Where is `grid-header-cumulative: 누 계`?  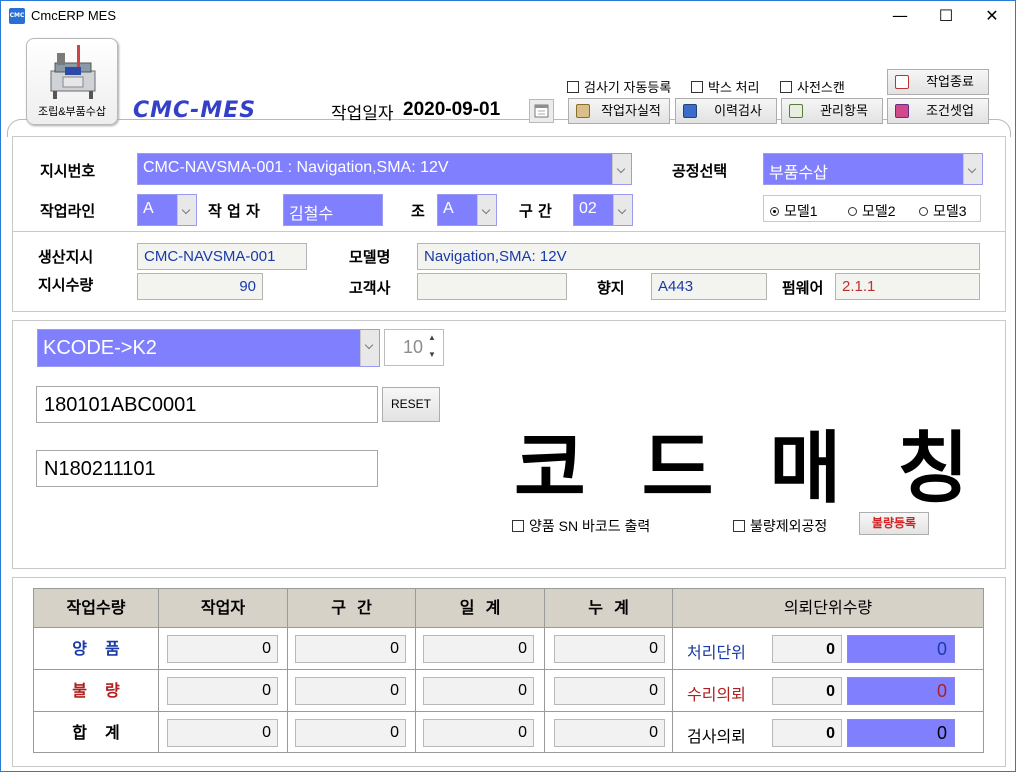 grid-header-cumulative: 누 계 is located at coordinates (609, 608).